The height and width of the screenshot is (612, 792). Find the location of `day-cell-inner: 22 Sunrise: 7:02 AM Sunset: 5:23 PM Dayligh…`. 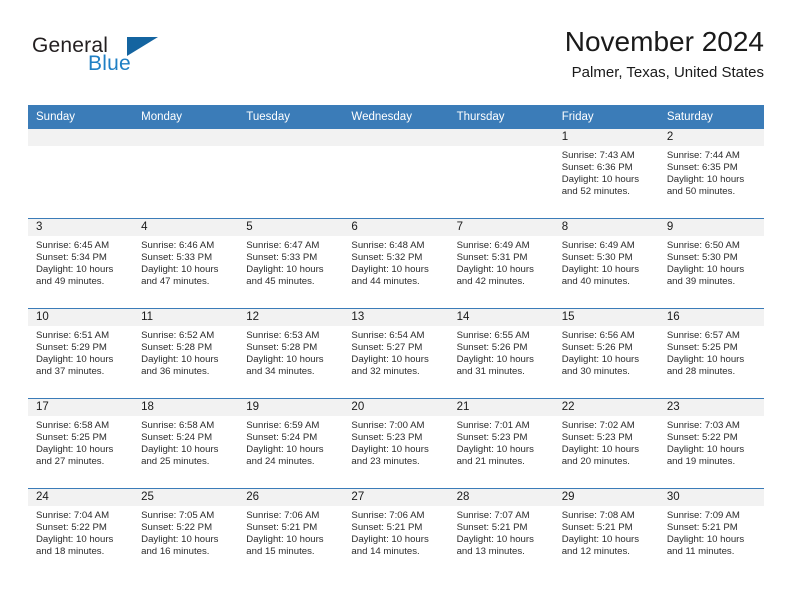

day-cell-inner: 22 Sunrise: 7:02 AM Sunset: 5:23 PM Dayligh… is located at coordinates (606, 443).